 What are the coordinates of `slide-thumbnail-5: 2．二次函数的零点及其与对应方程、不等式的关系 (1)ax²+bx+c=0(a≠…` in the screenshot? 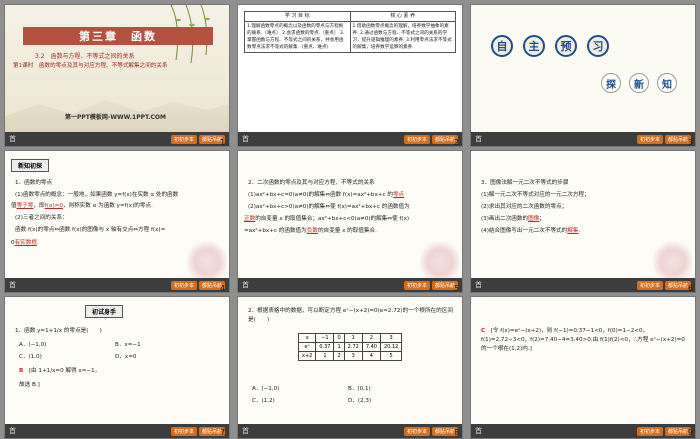 It's located at (350, 221).